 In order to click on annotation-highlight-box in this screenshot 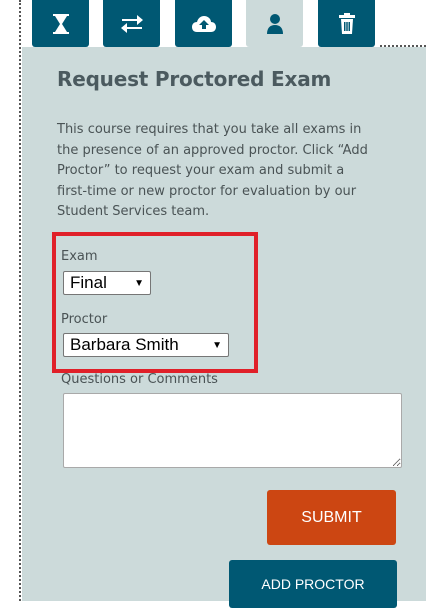, I will do `click(155, 302)`.